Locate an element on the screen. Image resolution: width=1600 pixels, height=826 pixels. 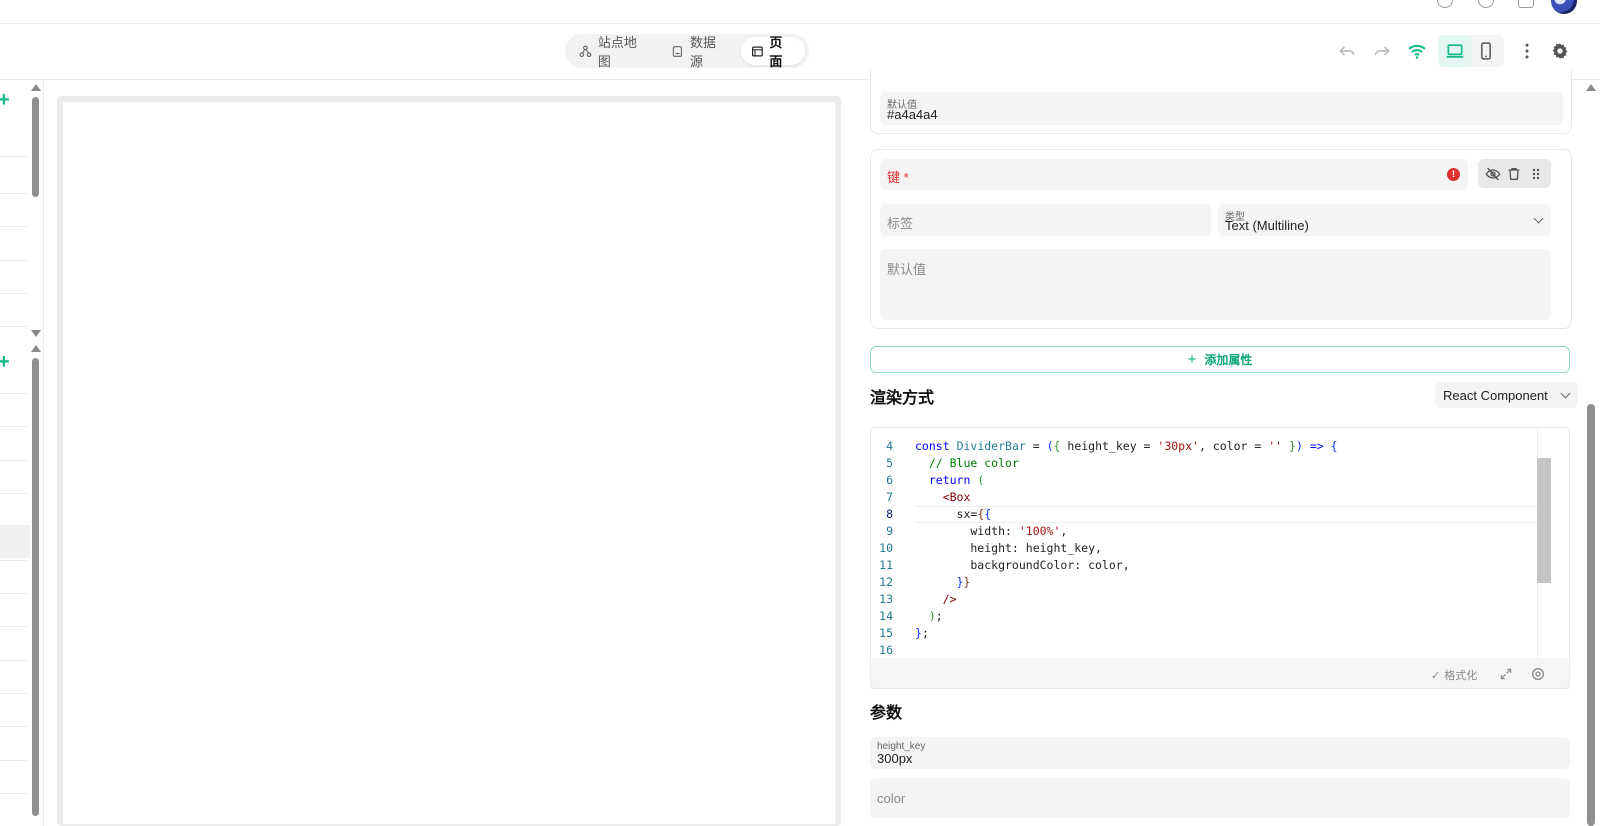
sitemap-icon is located at coordinates (585, 51).